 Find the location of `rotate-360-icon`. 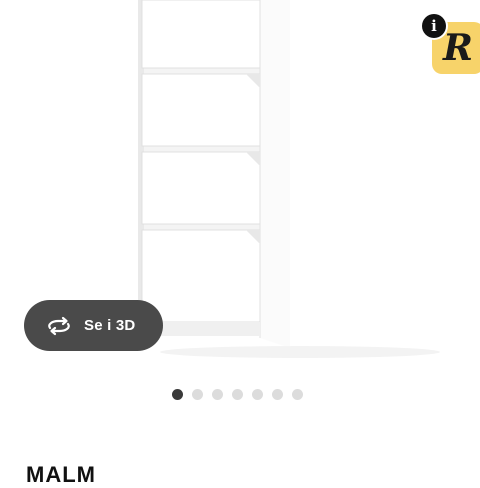

rotate-360-icon is located at coordinates (59, 325).